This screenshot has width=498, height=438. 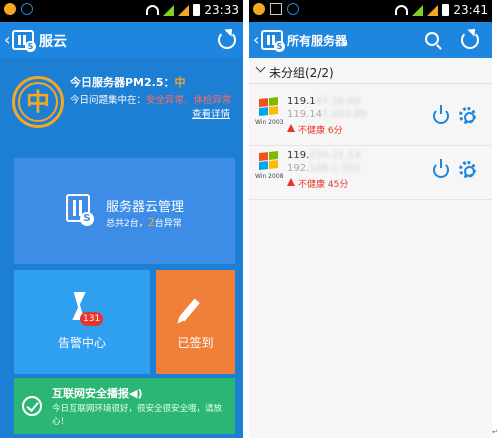 What do you see at coordinates (470, 10) in the screenshot?
I see `status-time: 23:41` at bounding box center [470, 10].